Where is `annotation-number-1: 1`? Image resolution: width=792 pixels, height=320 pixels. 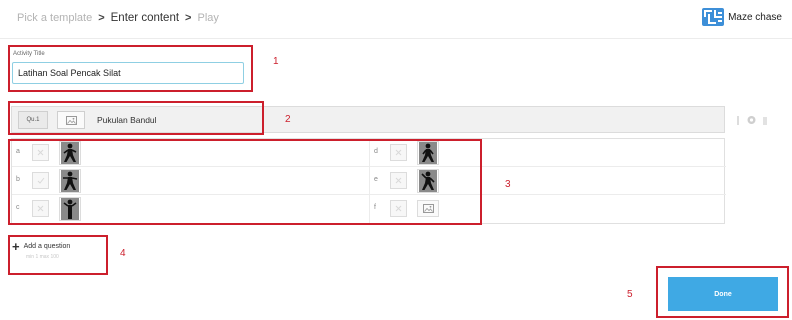 annotation-number-1: 1 is located at coordinates (276, 61).